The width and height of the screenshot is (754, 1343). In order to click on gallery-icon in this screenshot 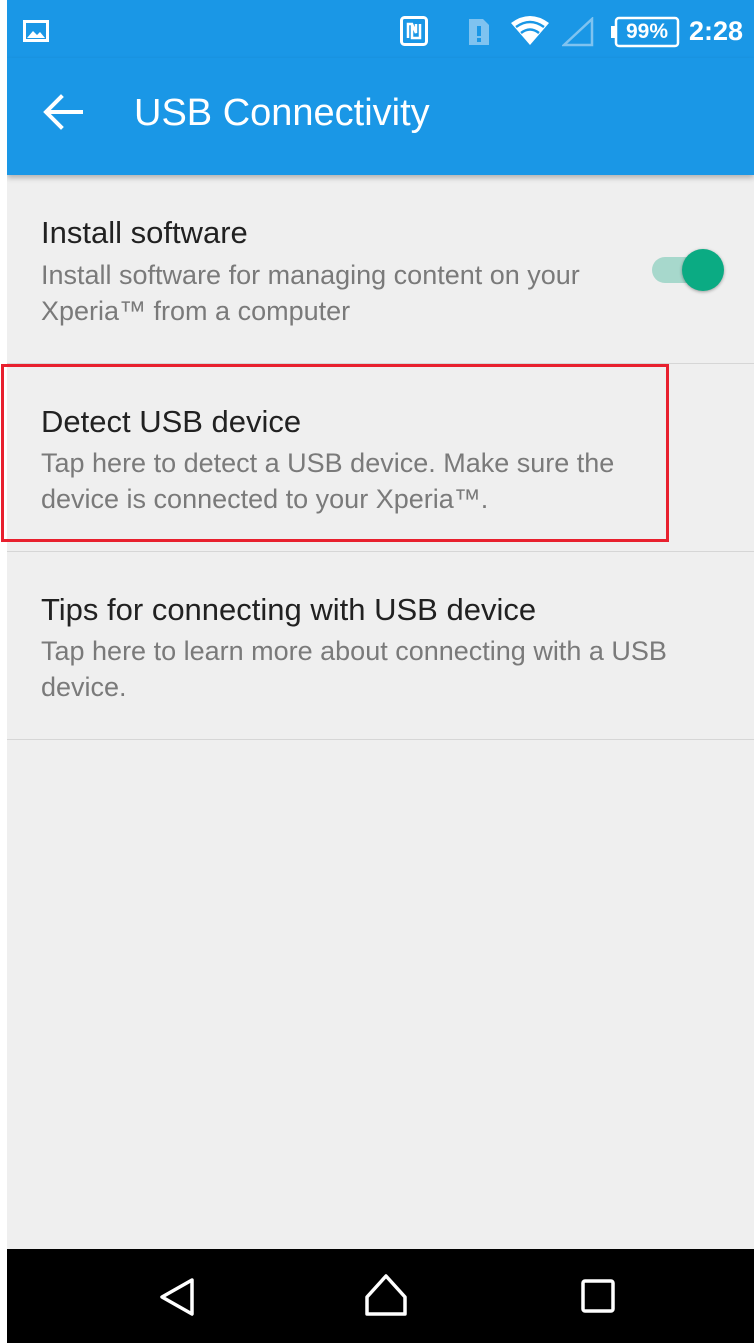, I will do `click(36, 31)`.